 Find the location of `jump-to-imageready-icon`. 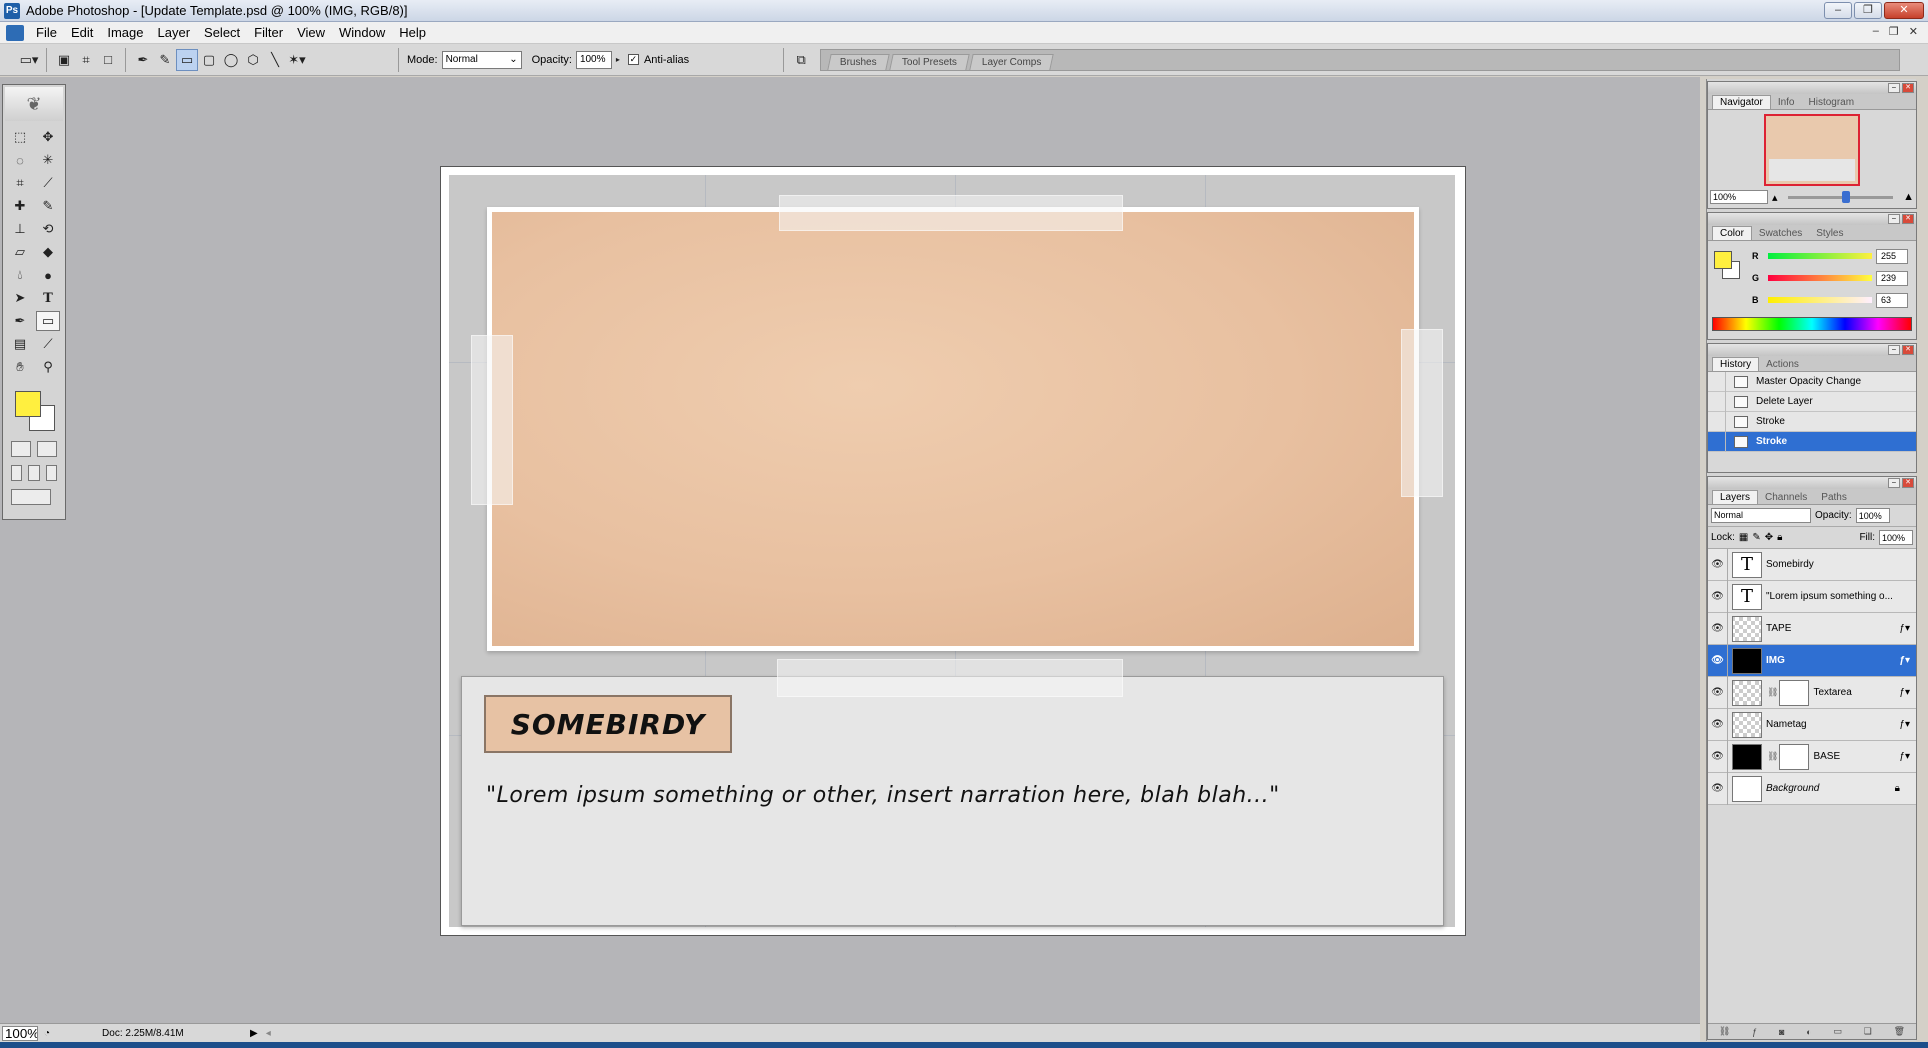

jump-to-imageready-icon is located at coordinates (31, 497).